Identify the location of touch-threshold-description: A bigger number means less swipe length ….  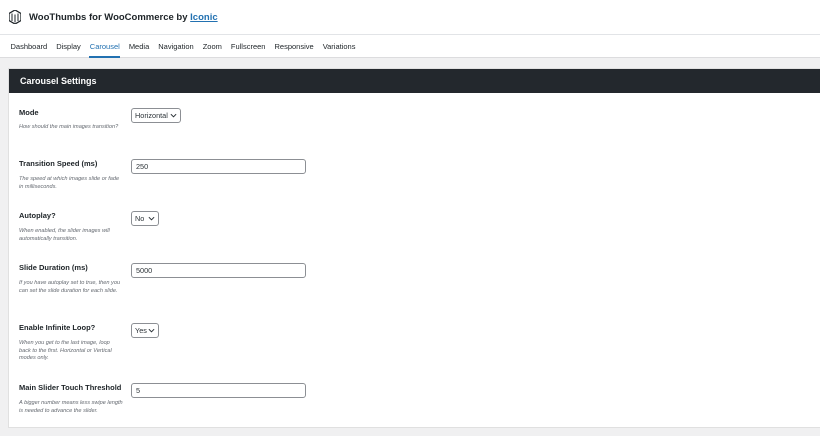
(71, 407).